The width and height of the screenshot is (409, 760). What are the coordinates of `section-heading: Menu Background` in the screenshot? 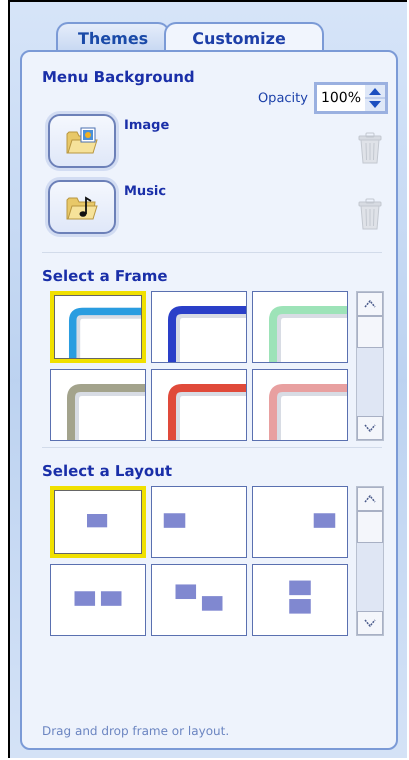 It's located at (119, 77).